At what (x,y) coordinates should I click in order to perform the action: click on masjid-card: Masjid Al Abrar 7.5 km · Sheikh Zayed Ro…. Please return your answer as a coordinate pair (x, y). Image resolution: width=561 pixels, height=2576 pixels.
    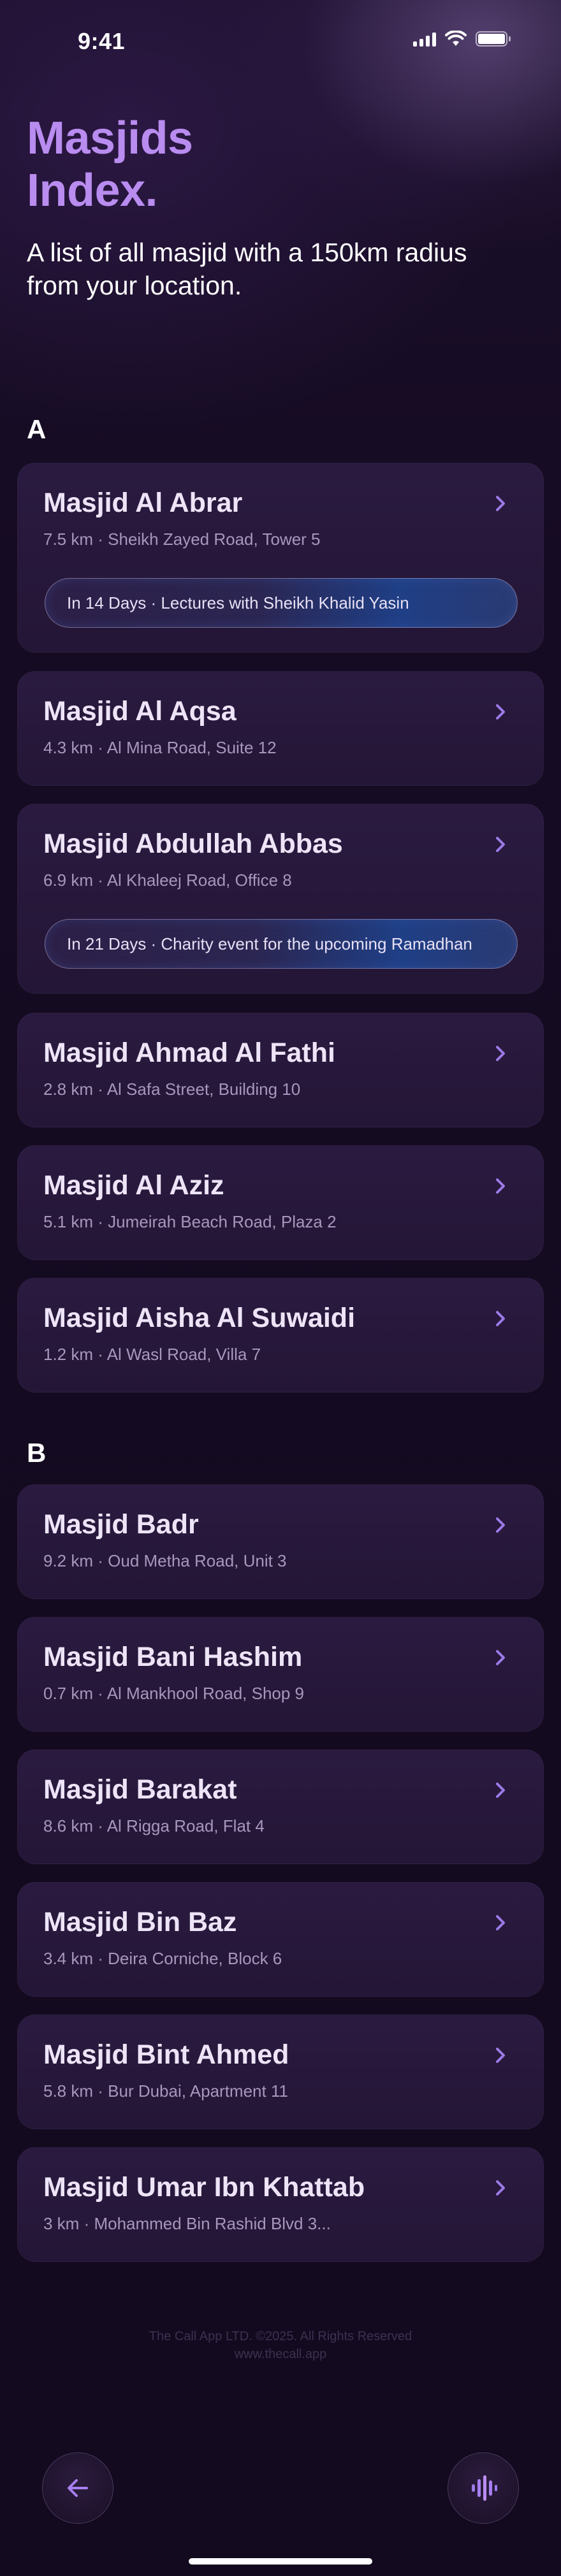
    Looking at the image, I should click on (280, 558).